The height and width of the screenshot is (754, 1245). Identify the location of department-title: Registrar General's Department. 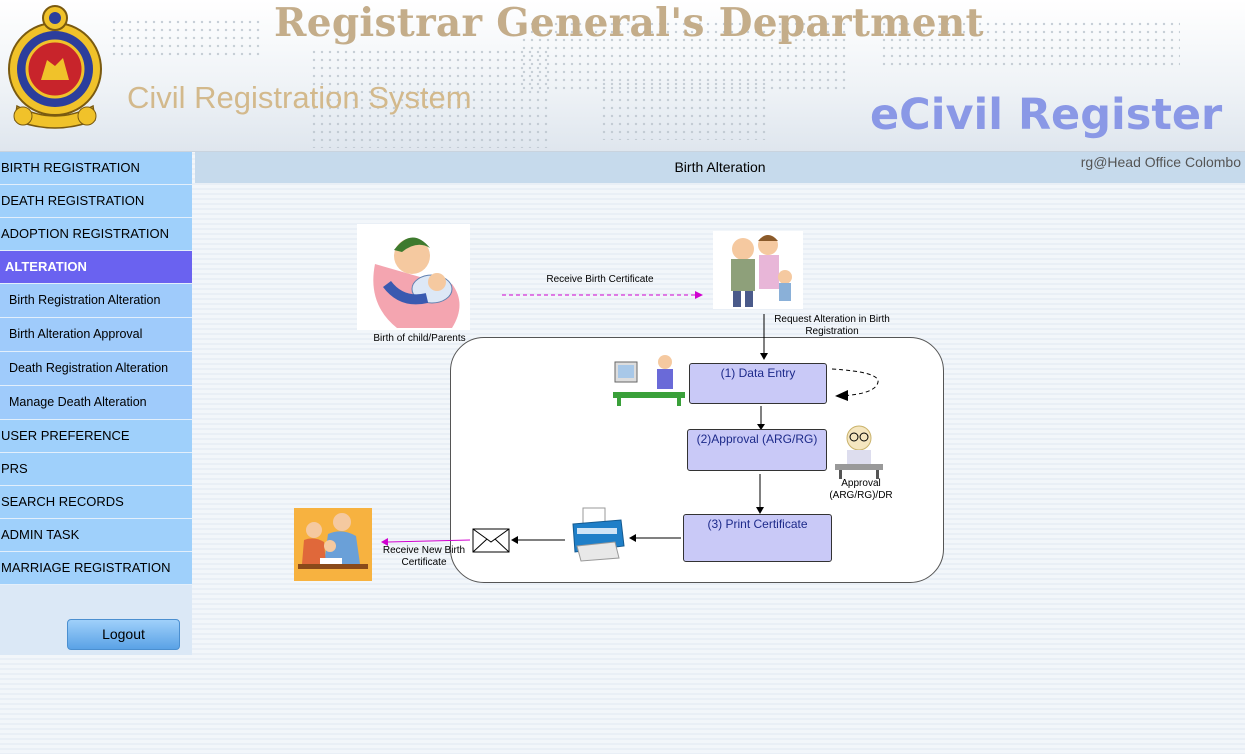
(629, 23).